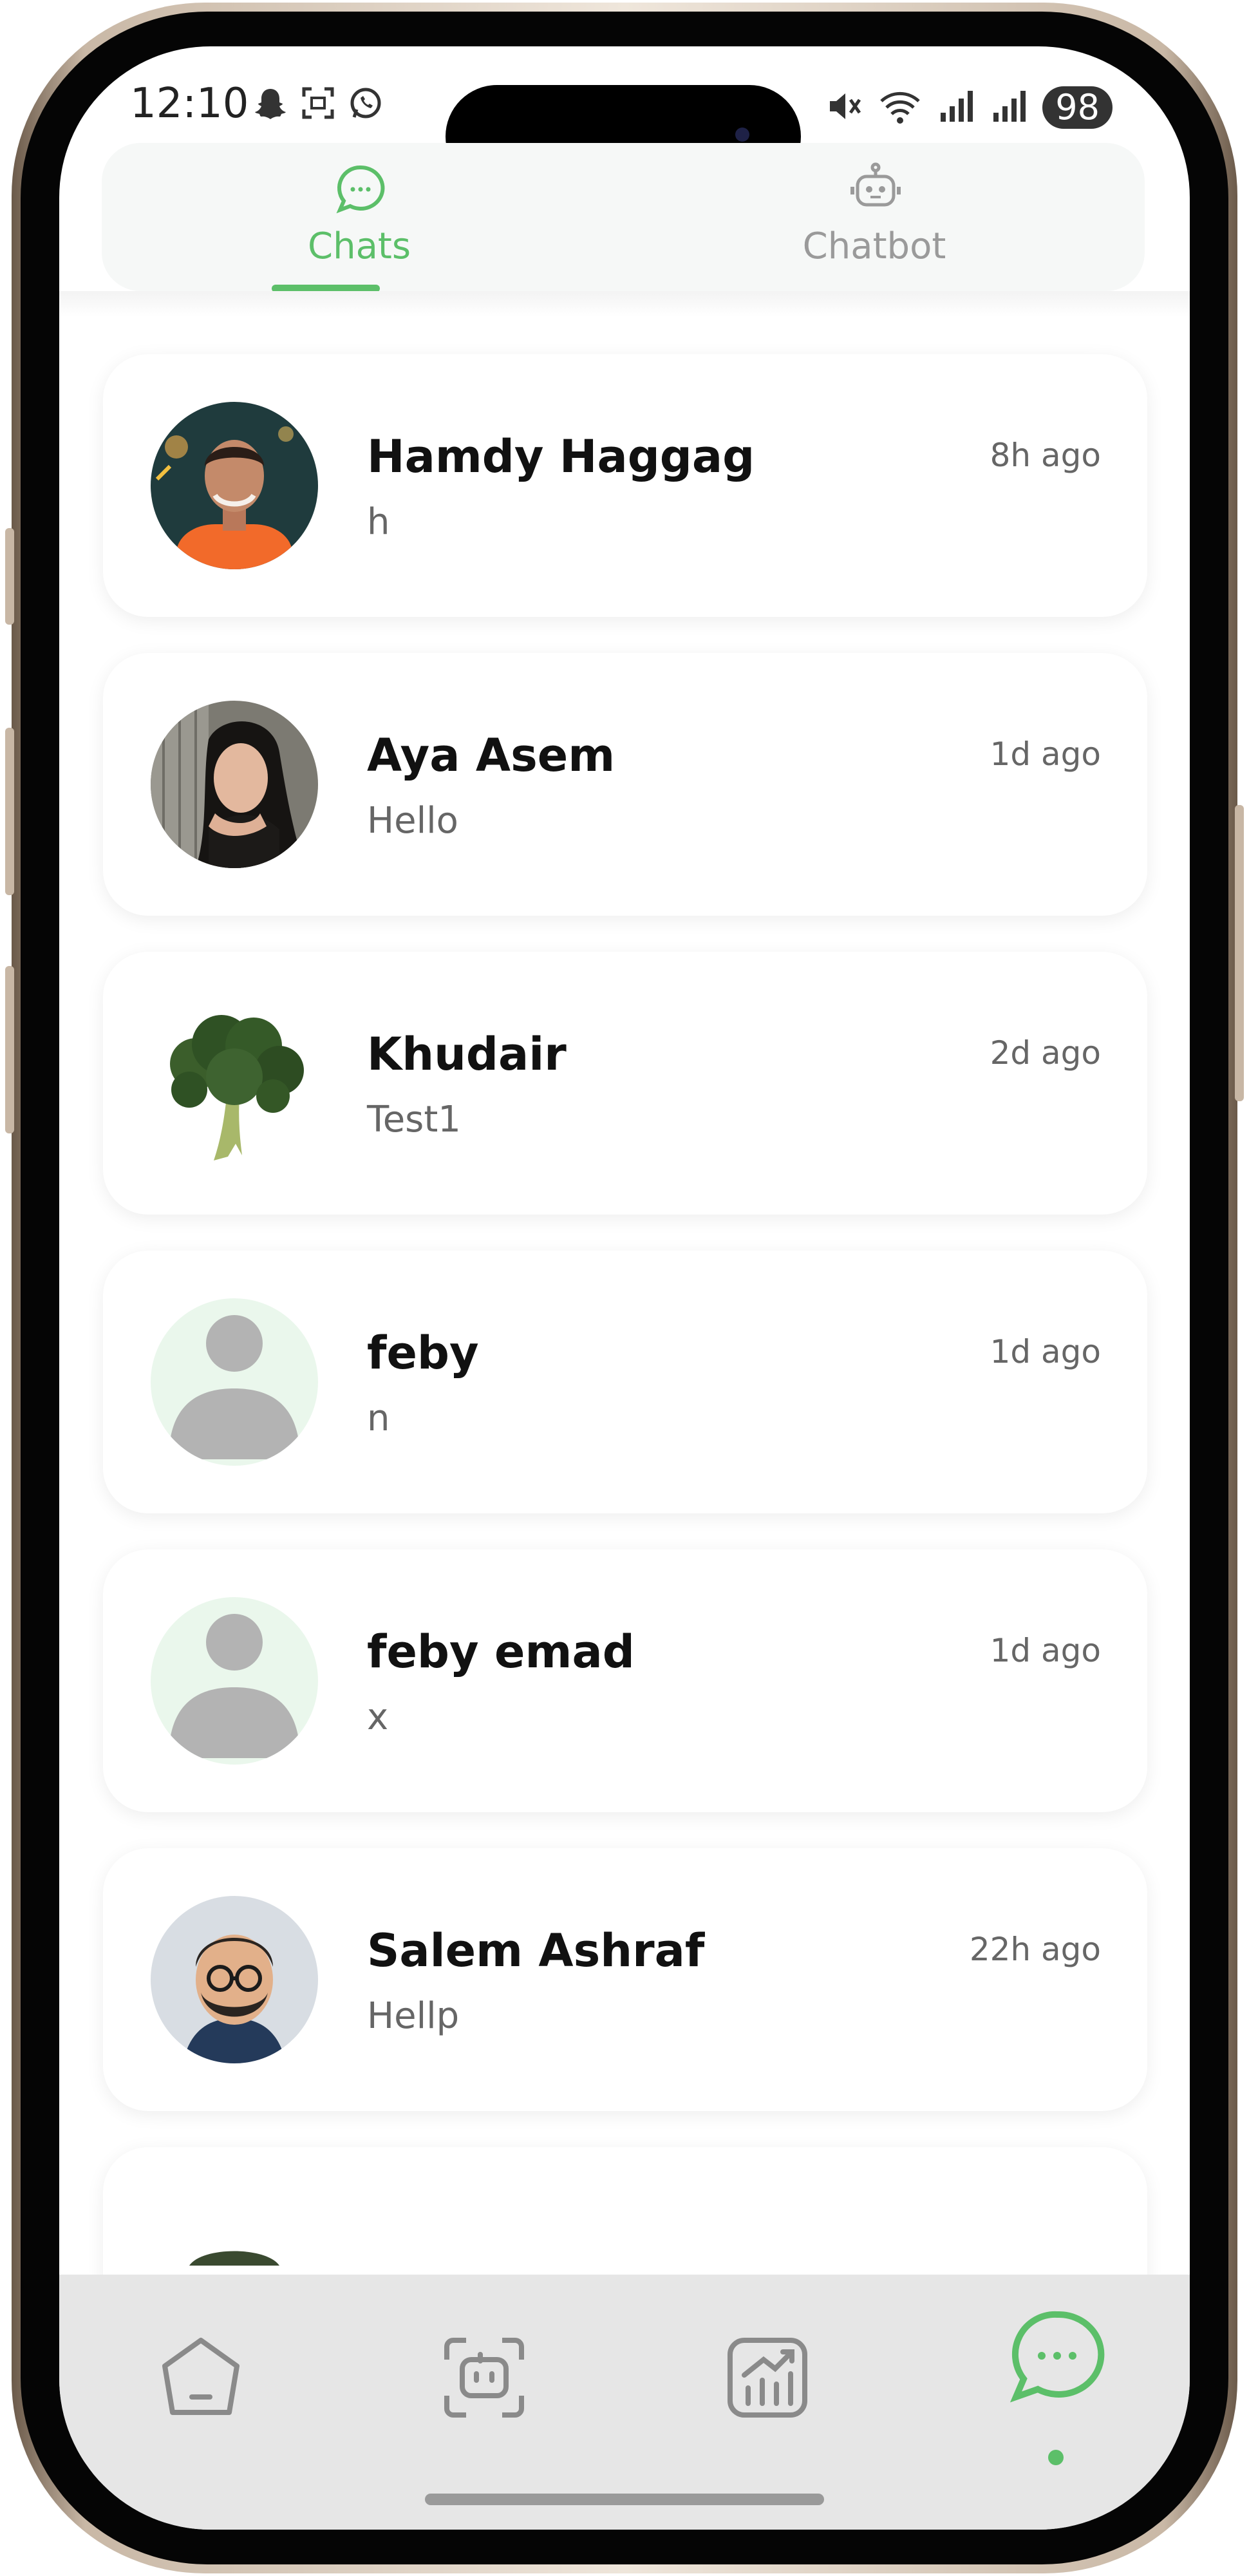 The image size is (1249, 2576). Describe the element at coordinates (414, 2016) in the screenshot. I see `chat-last-message: Hellp` at that location.